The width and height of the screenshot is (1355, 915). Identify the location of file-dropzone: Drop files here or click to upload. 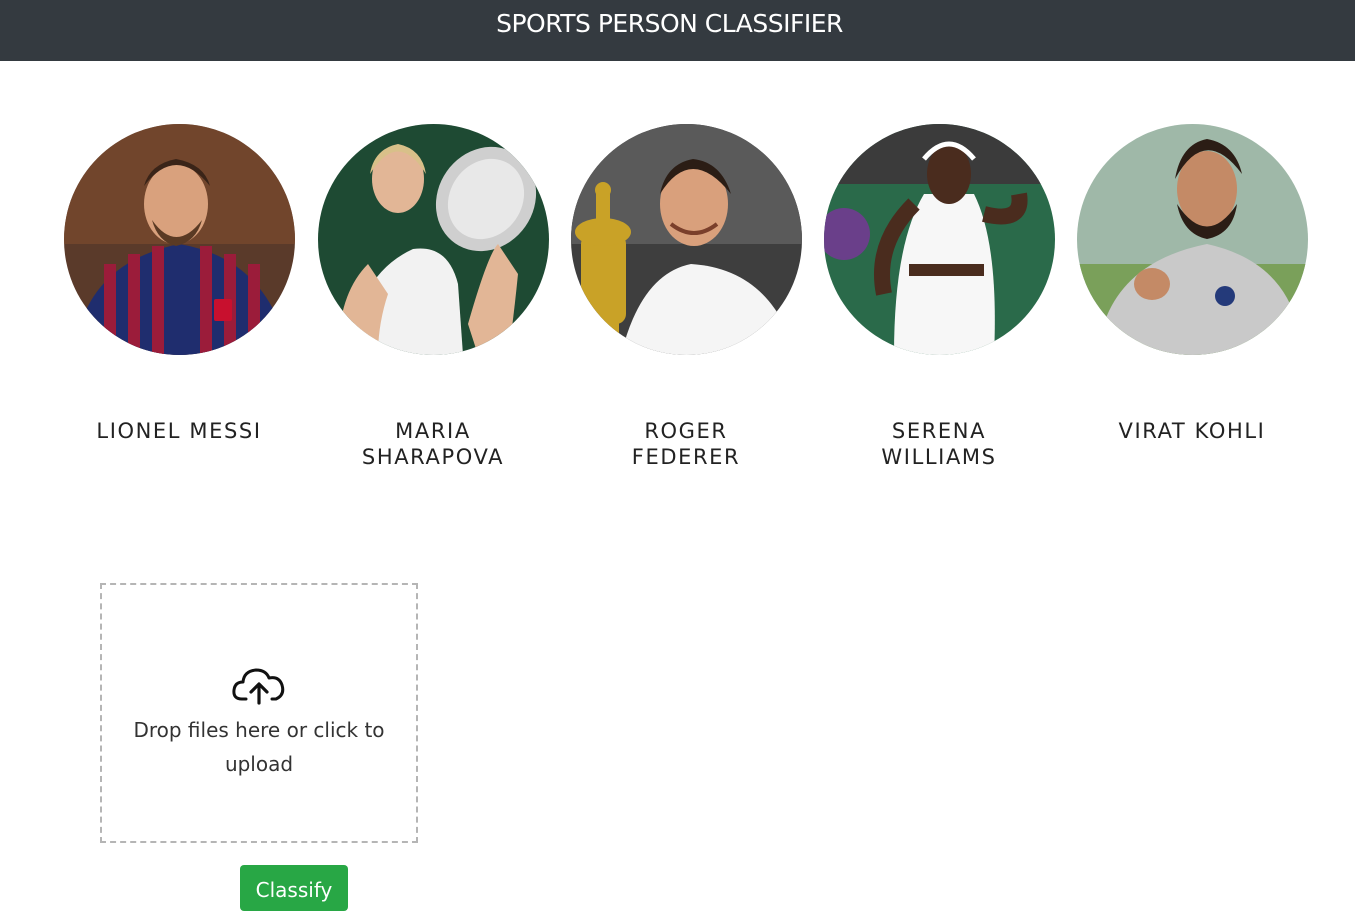
(259, 713).